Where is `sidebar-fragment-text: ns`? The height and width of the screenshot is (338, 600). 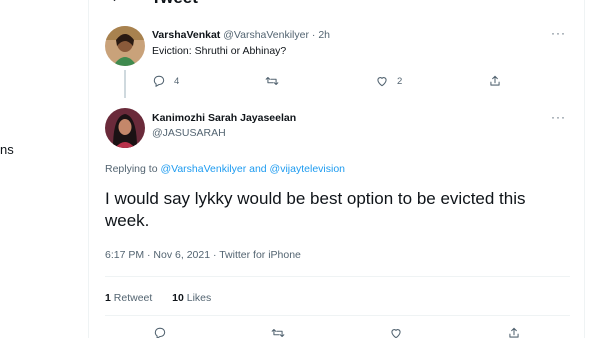 sidebar-fragment-text: ns is located at coordinates (7, 149).